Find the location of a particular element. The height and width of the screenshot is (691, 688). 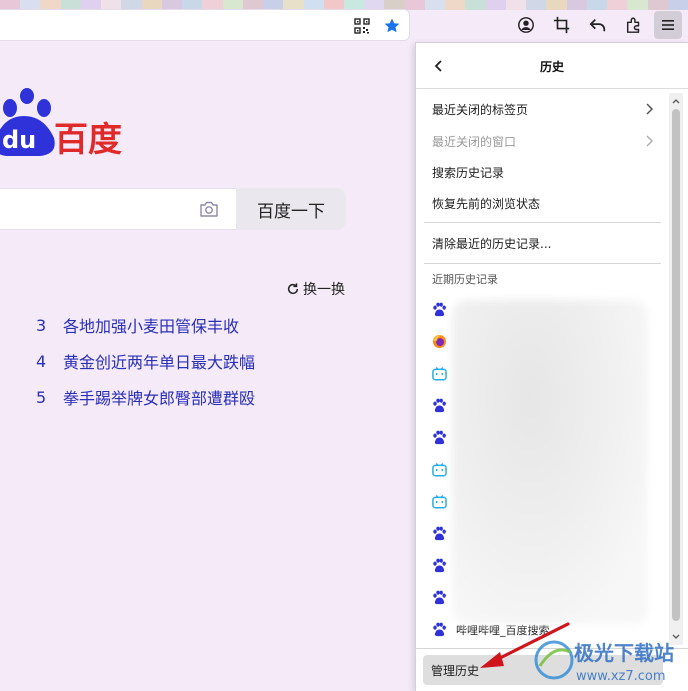

extensions-icon is located at coordinates (634, 25).